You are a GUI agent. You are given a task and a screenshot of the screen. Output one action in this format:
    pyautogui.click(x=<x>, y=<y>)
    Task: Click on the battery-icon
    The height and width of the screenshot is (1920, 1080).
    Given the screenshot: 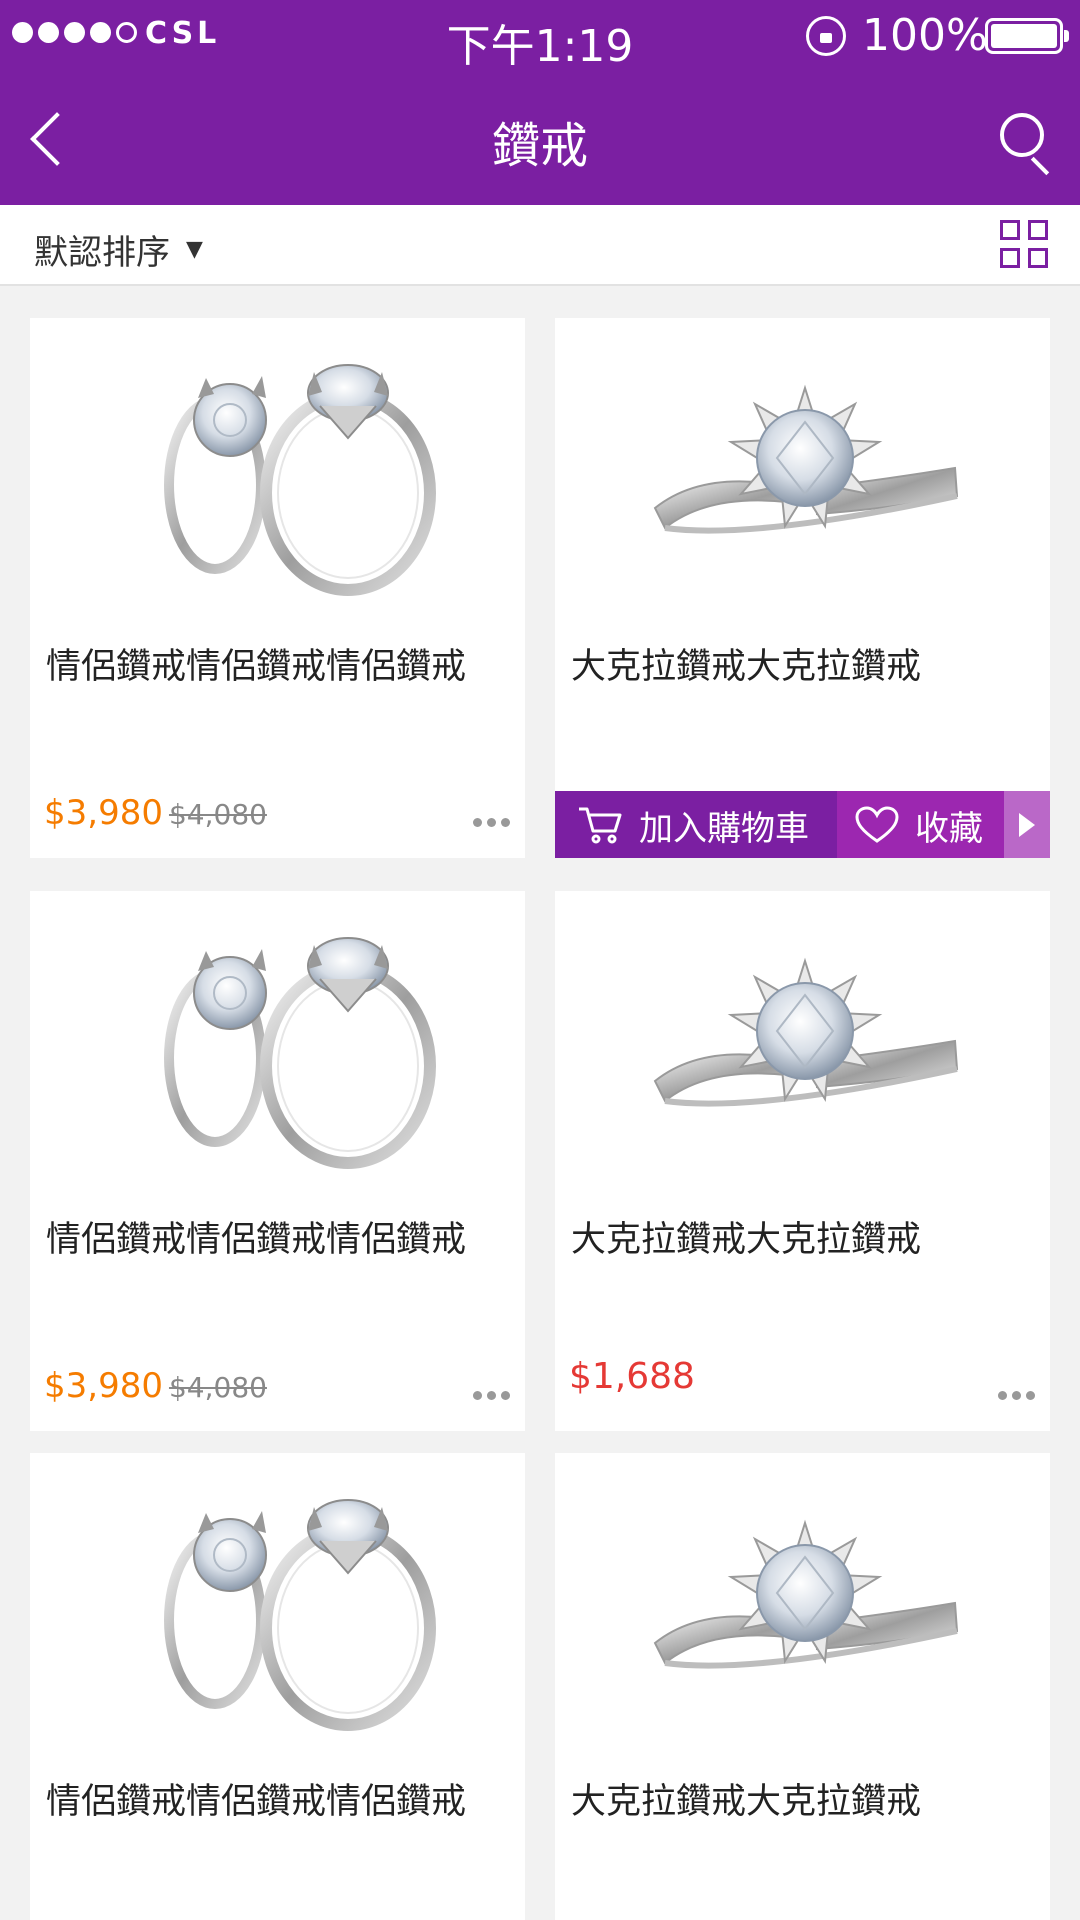 What is the action you would take?
    pyautogui.click(x=1027, y=36)
    